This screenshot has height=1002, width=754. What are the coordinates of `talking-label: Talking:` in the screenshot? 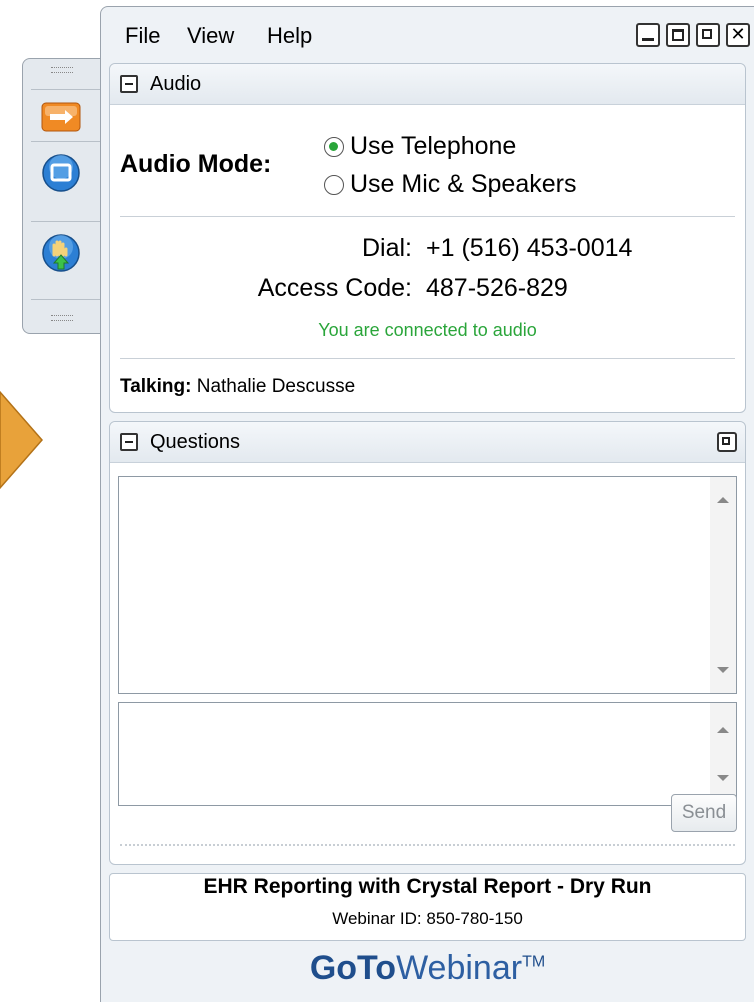 It's located at (156, 386).